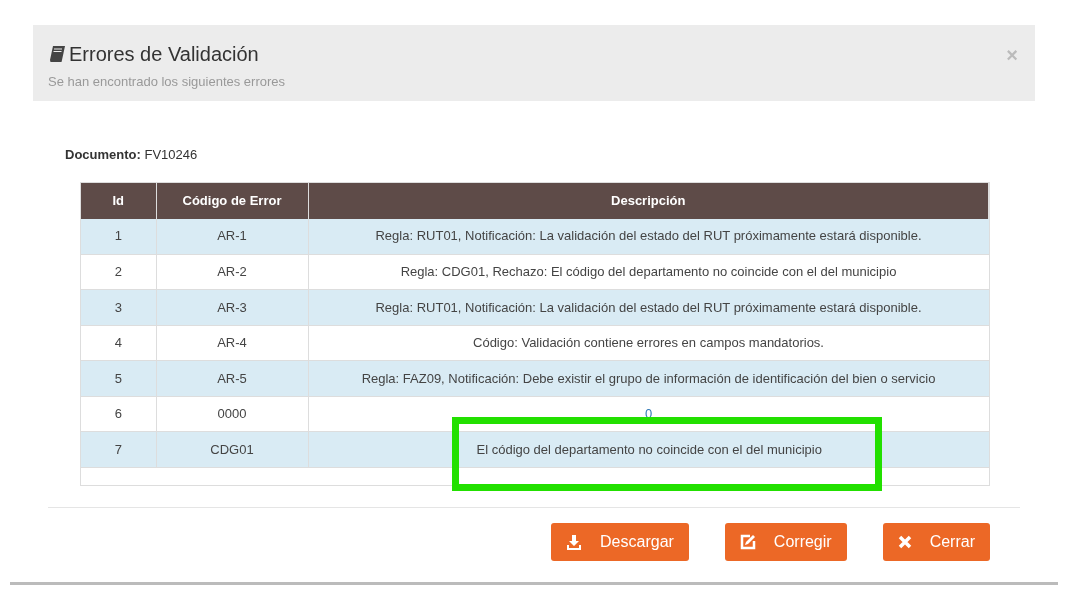  What do you see at coordinates (648, 342) in the screenshot?
I see `table-cell: Código: Validación contiene errores en campos mandatorios.` at bounding box center [648, 342].